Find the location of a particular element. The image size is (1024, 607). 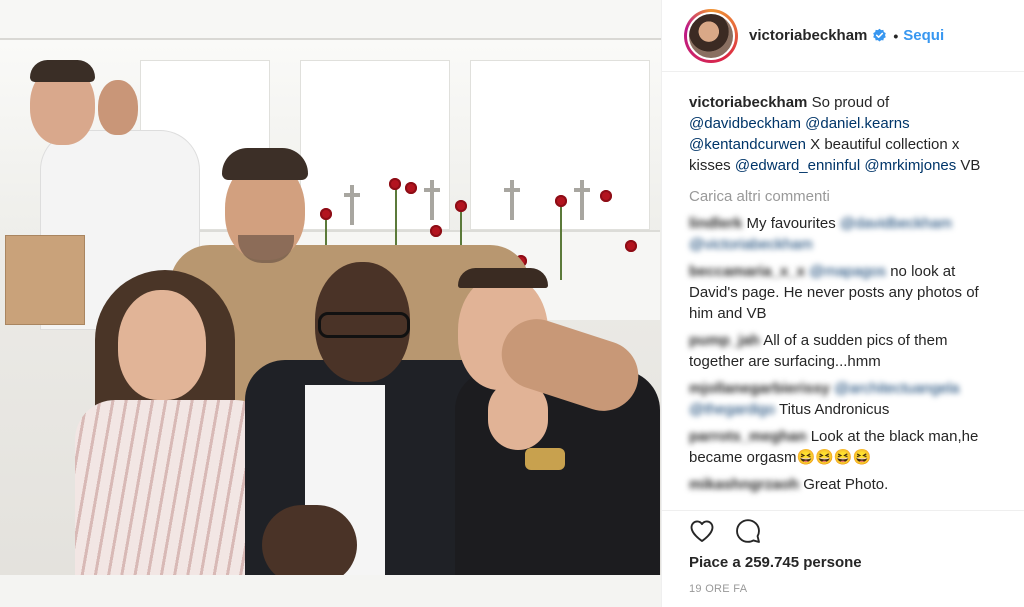

caption-mention: @edward_enninful is located at coordinates (797, 165).